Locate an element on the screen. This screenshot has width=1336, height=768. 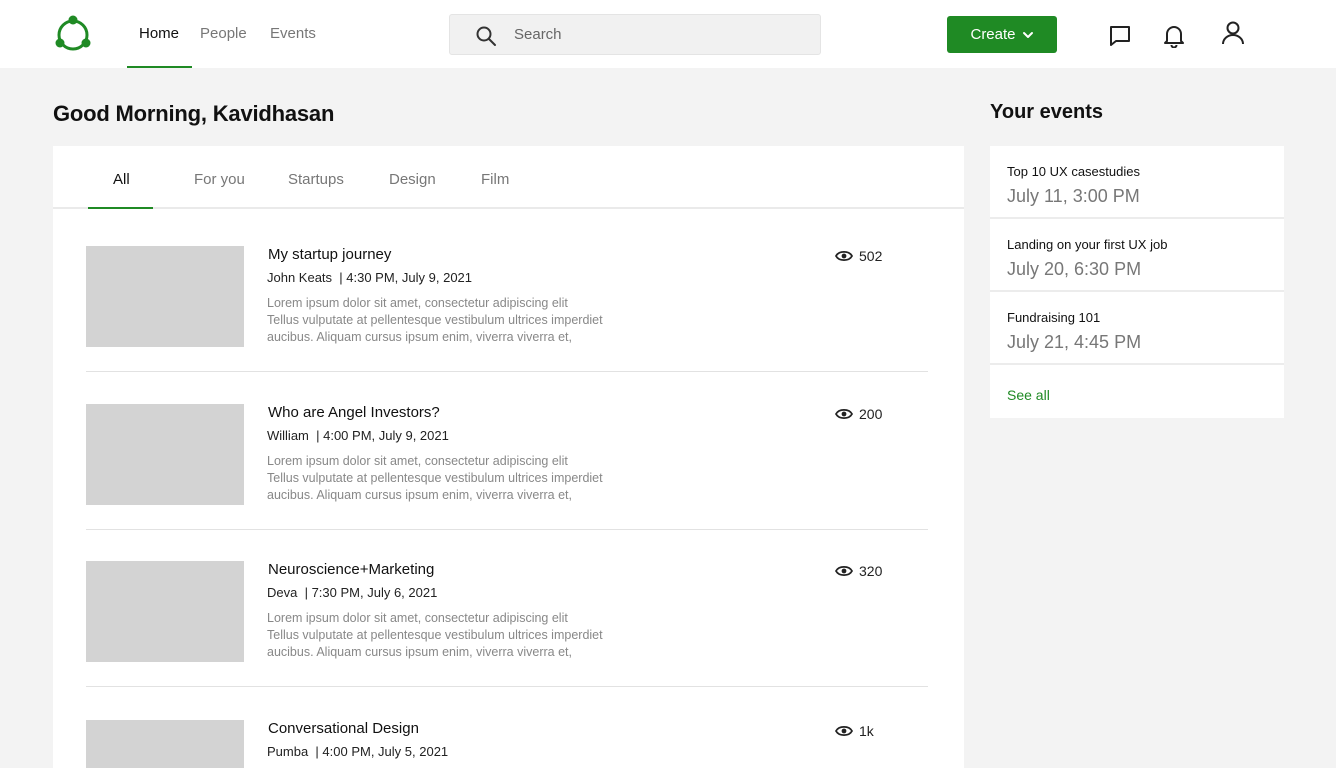
post-view-count: 200 is located at coordinates (871, 414).